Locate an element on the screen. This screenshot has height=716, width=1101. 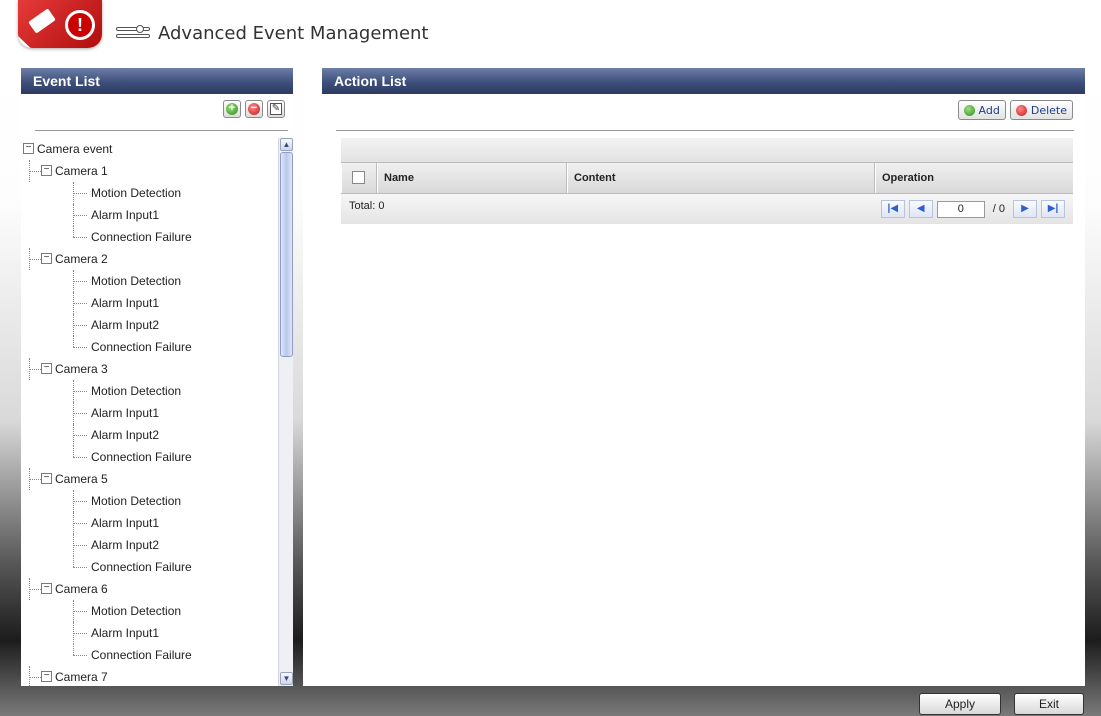
column-header-content: Content is located at coordinates (721, 178).